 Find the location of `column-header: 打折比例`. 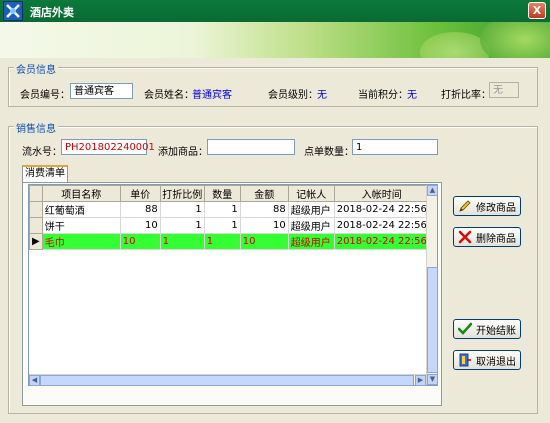

column-header: 打折比例 is located at coordinates (182, 193).